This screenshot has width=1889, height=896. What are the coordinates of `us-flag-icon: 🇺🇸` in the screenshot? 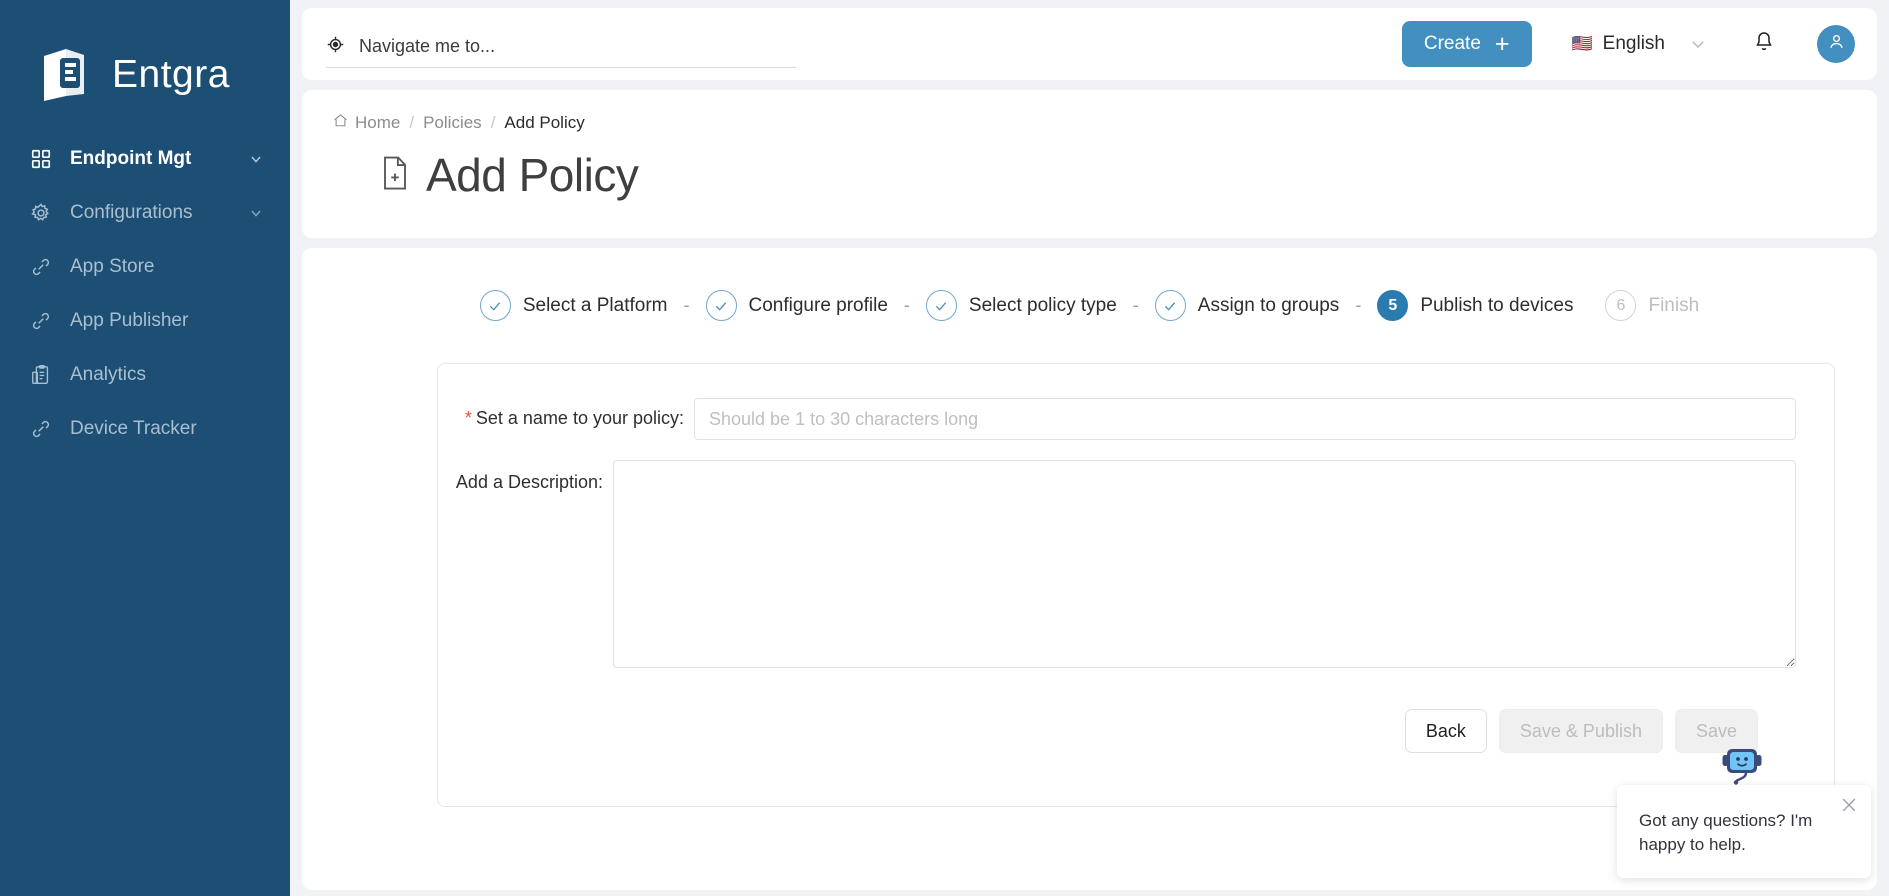 It's located at (1582, 43).